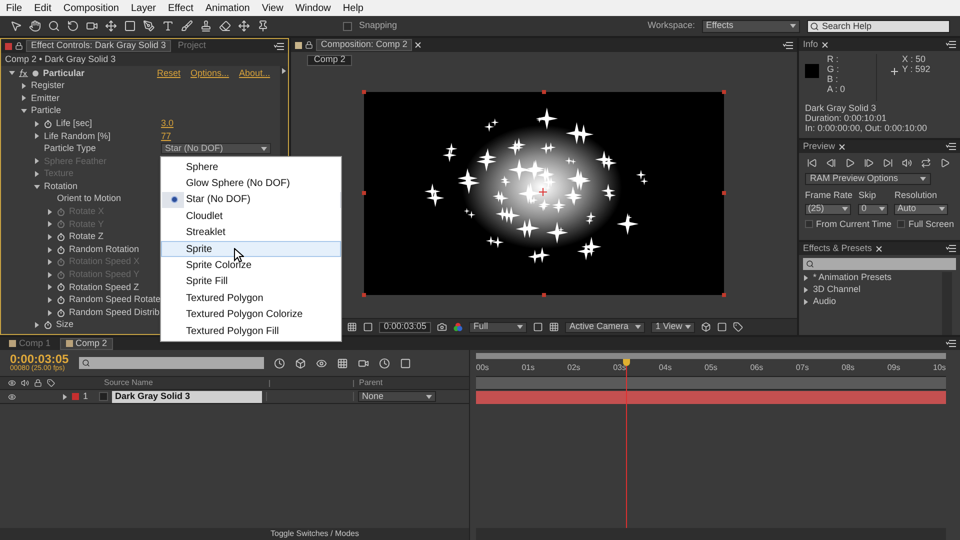 This screenshot has height=540, width=960. I want to click on property-value: 77, so click(166, 137).